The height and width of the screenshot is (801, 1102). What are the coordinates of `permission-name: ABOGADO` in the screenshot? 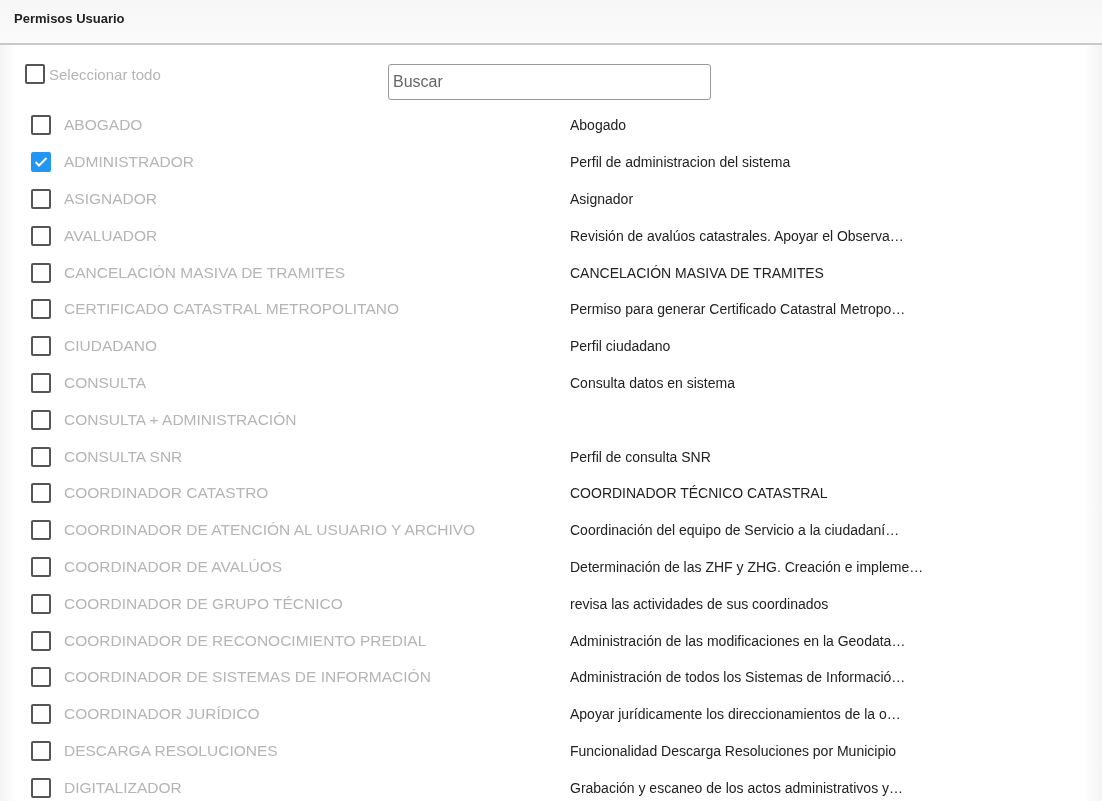 It's located at (104, 125).